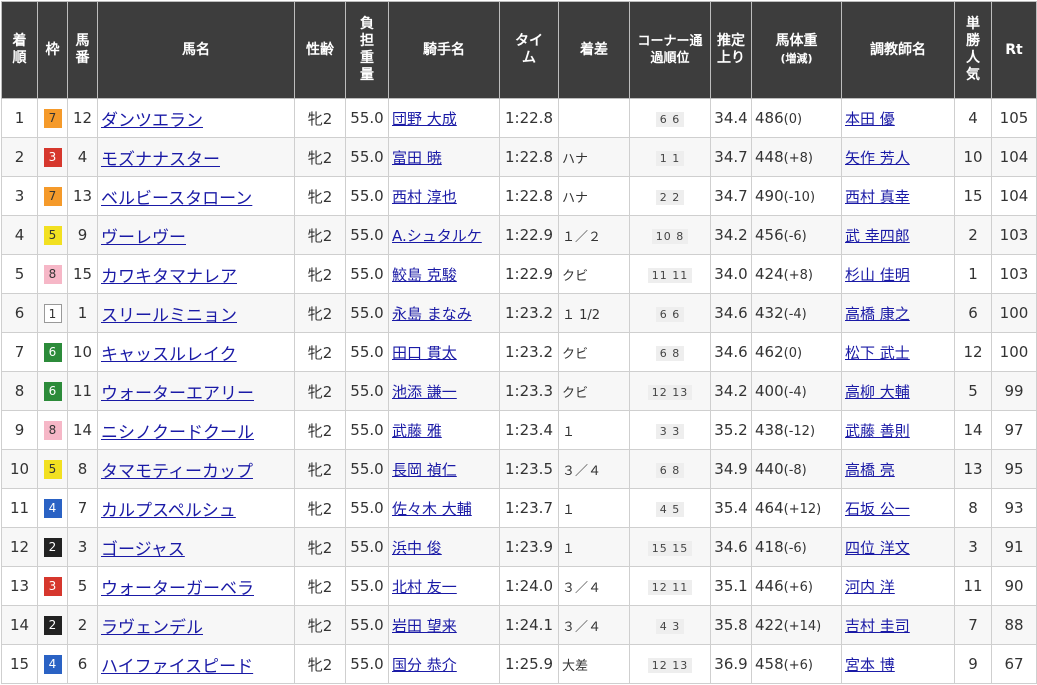 Image resolution: width=1037 pixels, height=685 pixels. I want to click on bracket-cell: 7, so click(52, 196).